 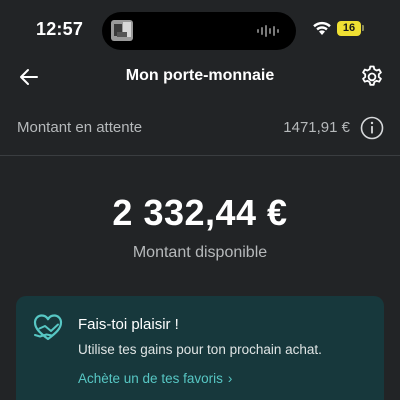 I want to click on header: Mon porte-monnaie, so click(x=200, y=78).